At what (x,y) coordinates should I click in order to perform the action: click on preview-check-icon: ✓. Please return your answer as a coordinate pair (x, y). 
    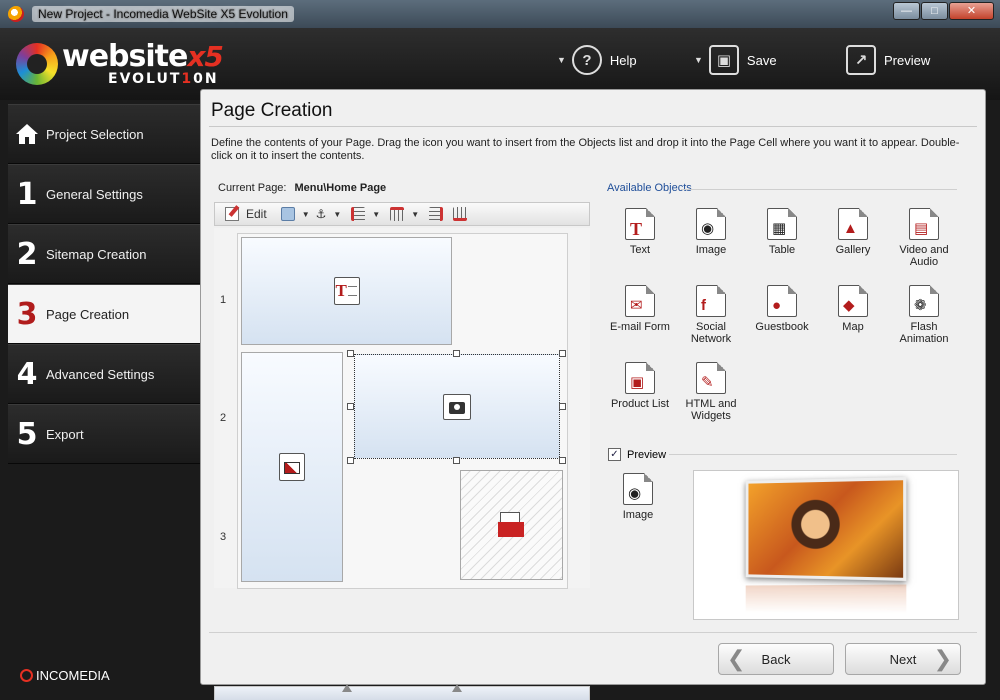
    Looking at the image, I should click on (614, 454).